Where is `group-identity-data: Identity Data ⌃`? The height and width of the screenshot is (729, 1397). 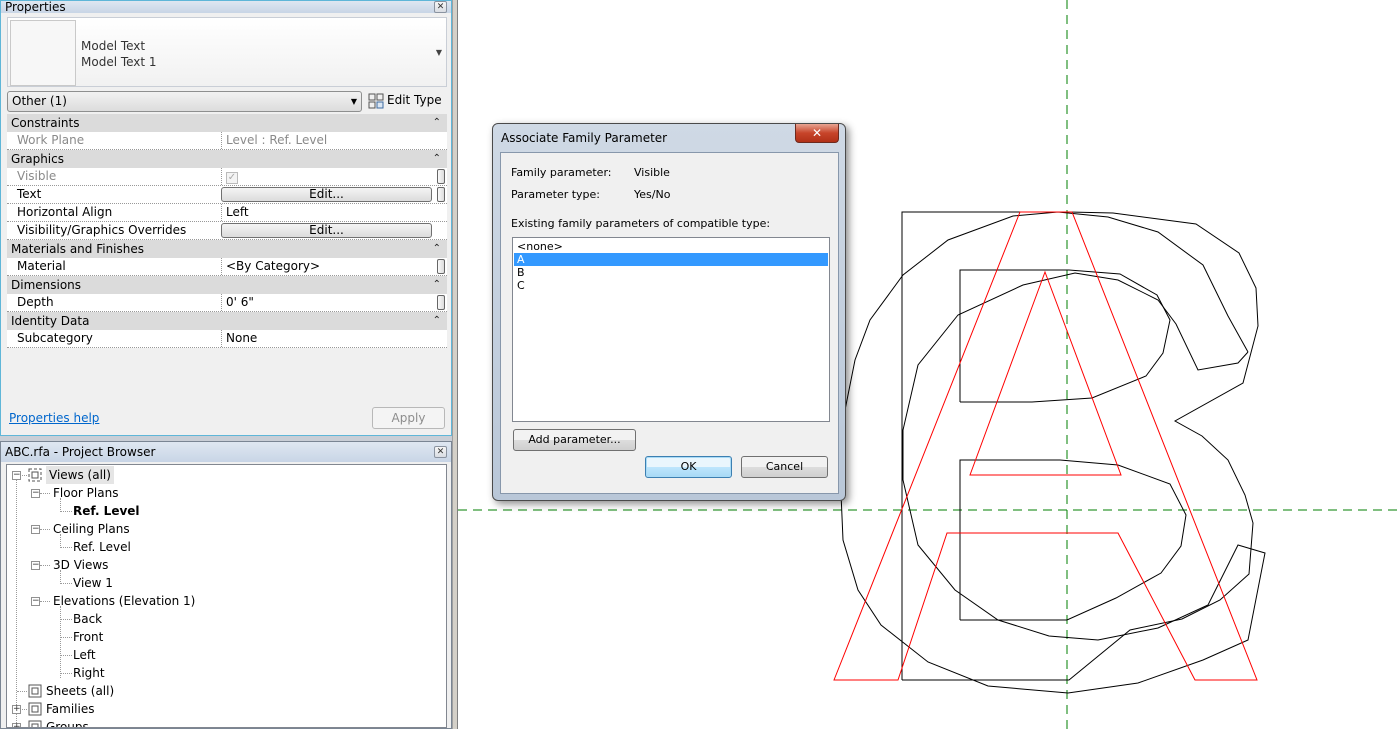
group-identity-data: Identity Data ⌃ is located at coordinates (227, 321).